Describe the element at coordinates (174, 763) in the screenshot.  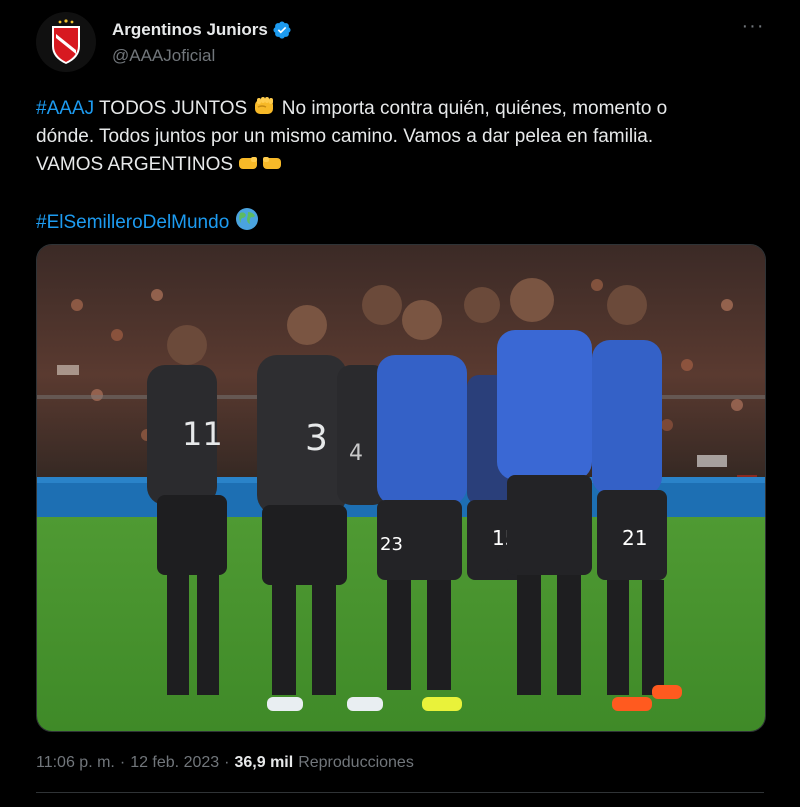
I see `tweet-date: 12 feb. 2023` at that location.